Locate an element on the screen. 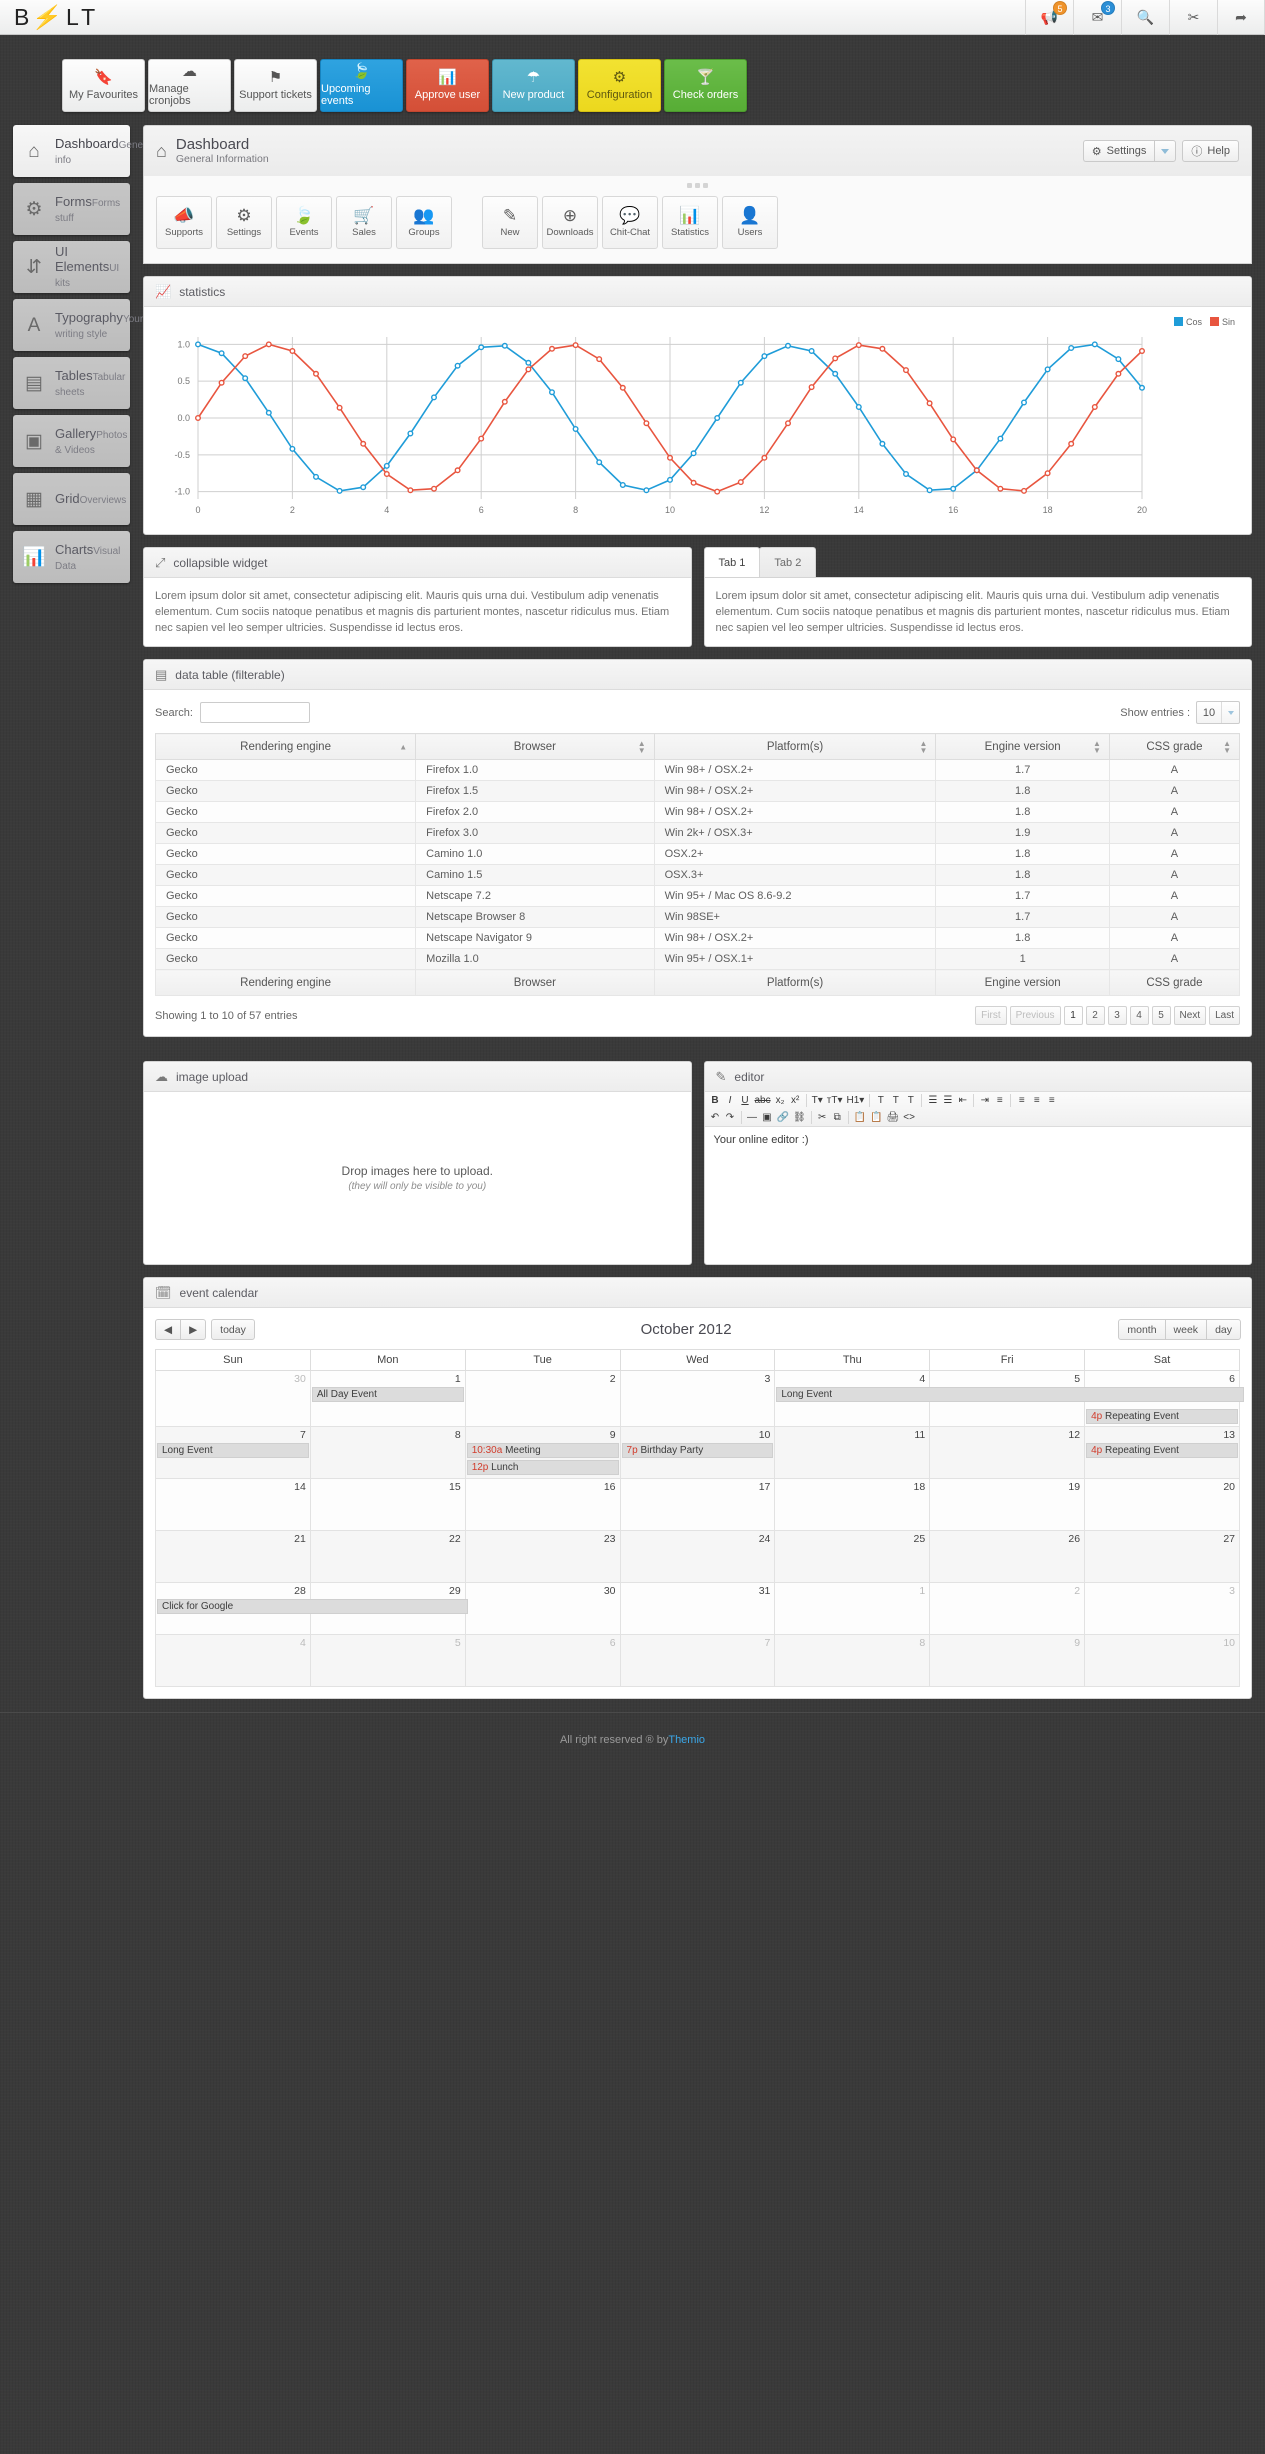 The image size is (1265, 2454). calendar-event: Click for Google is located at coordinates (312, 1606).